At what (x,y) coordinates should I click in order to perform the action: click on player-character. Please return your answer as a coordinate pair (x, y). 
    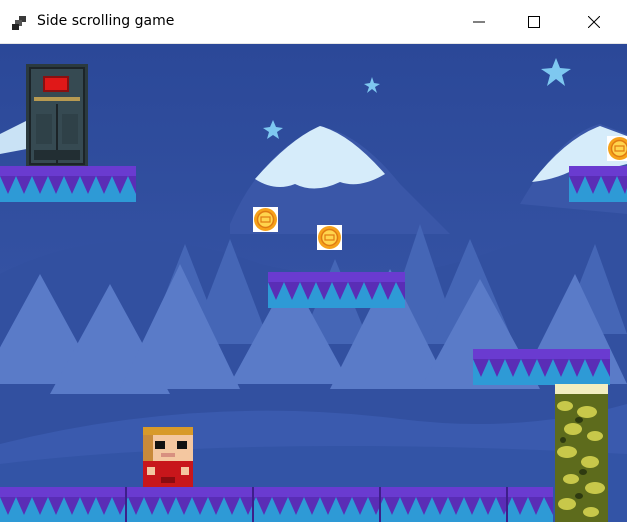
    Looking at the image, I should click on (168, 457).